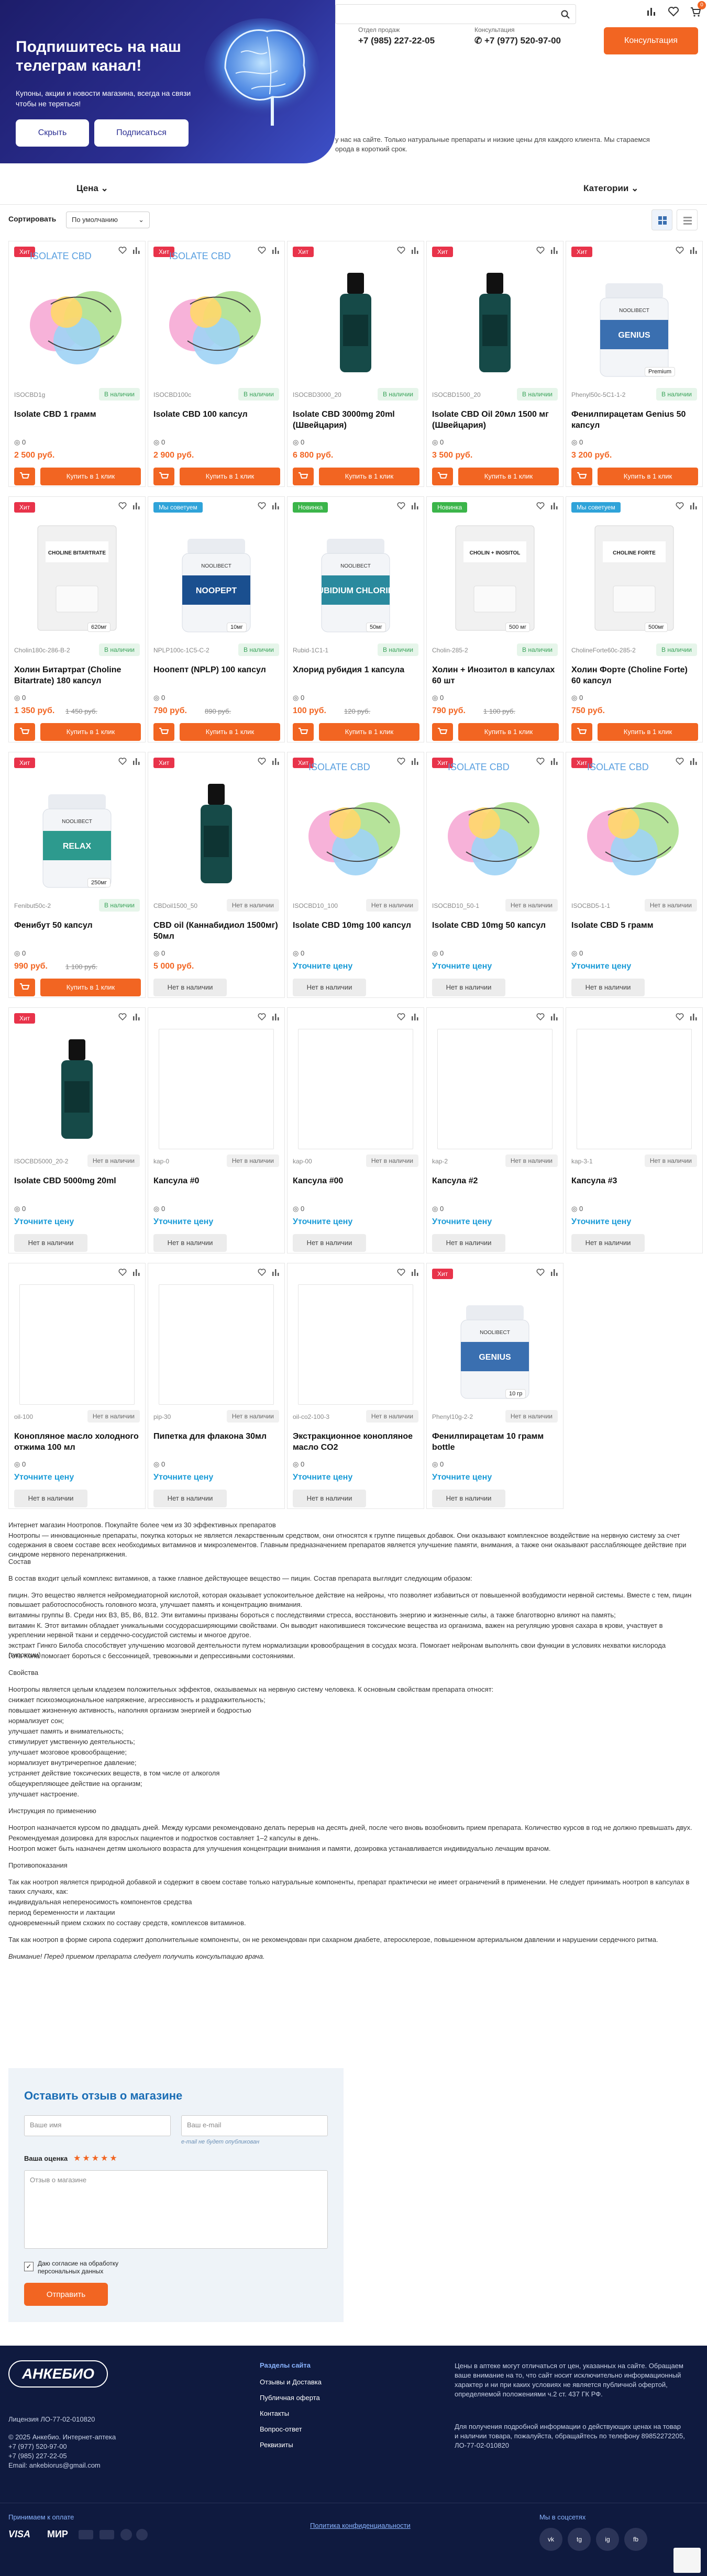 This screenshot has height=2576, width=707. What do you see at coordinates (355, 669) in the screenshot?
I see `product-name: Хлорид рубидия 1 капсула` at bounding box center [355, 669].